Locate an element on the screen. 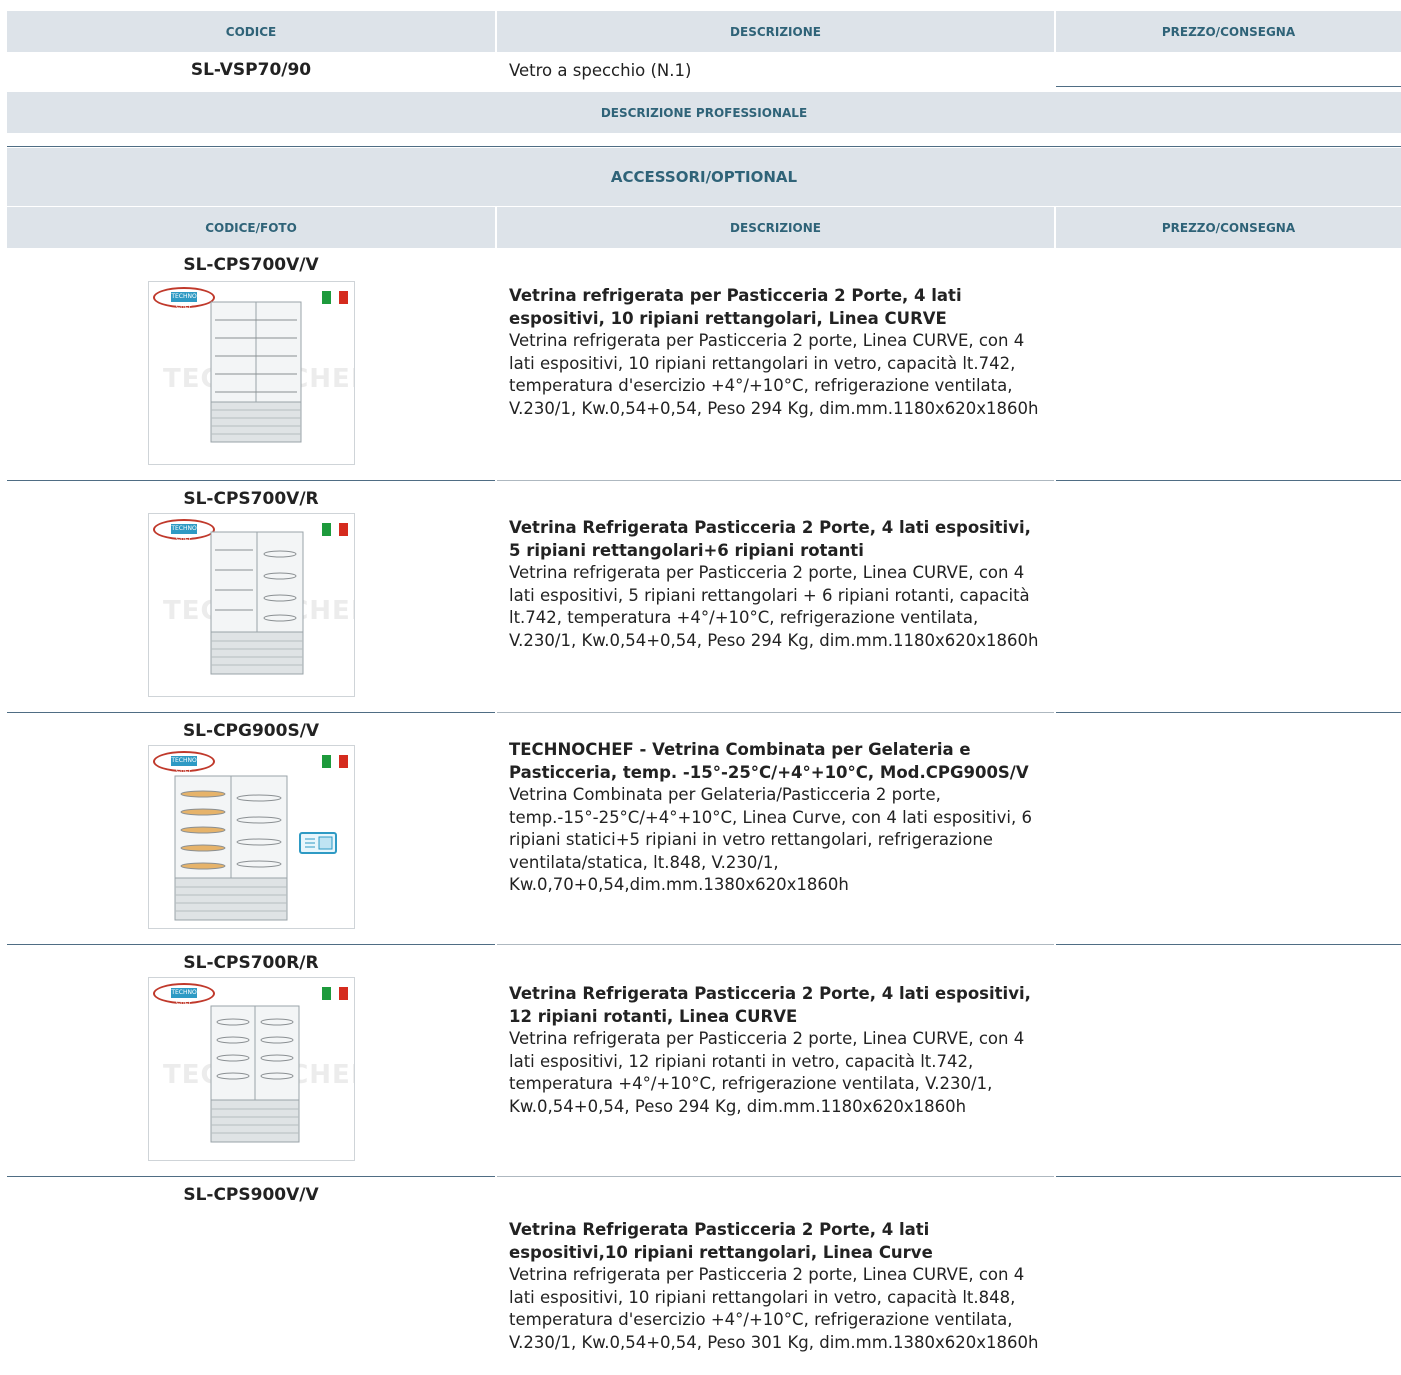 This screenshot has height=1375, width=1401. accessory-photo: TECHNO CHEF is located at coordinates (251, 837).